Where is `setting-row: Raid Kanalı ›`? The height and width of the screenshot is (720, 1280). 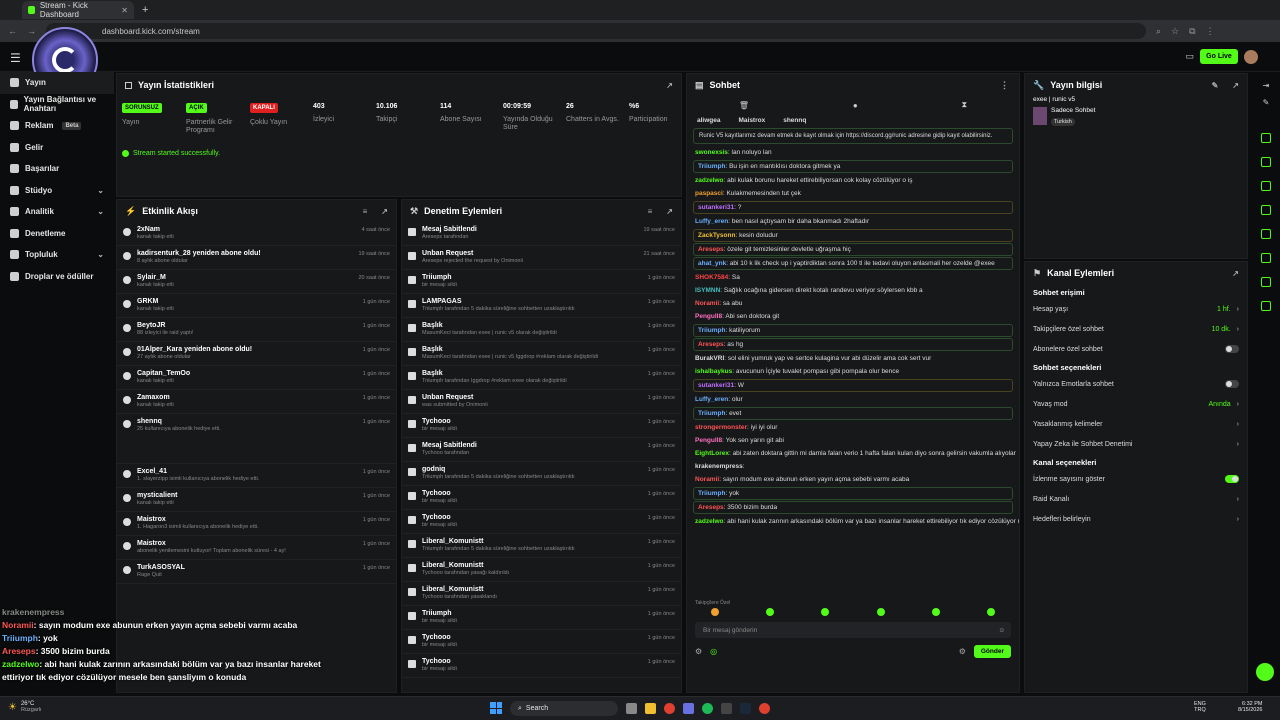 setting-row: Raid Kanalı › is located at coordinates (1136, 499).